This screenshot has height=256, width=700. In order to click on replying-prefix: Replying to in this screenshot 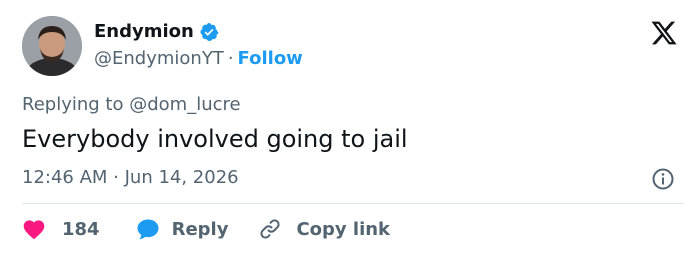, I will do `click(73, 104)`.